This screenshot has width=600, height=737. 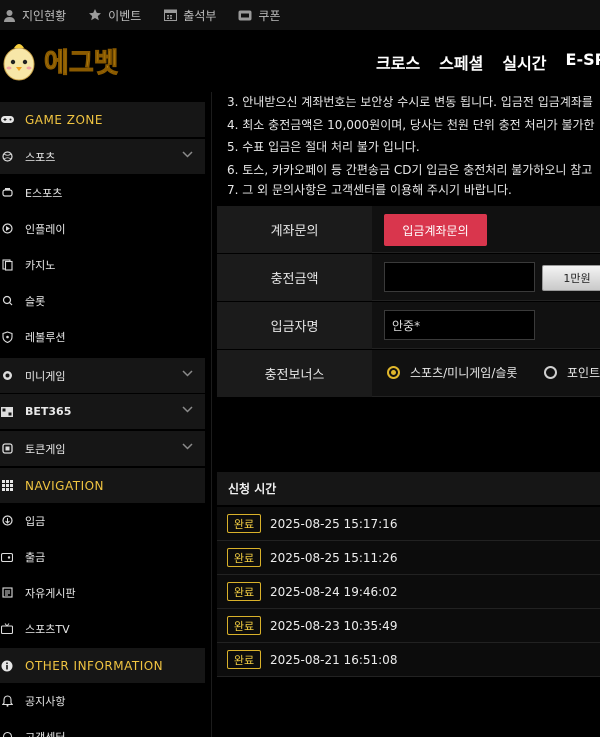 I want to click on depositor-label: 입금자명, so click(x=294, y=325).